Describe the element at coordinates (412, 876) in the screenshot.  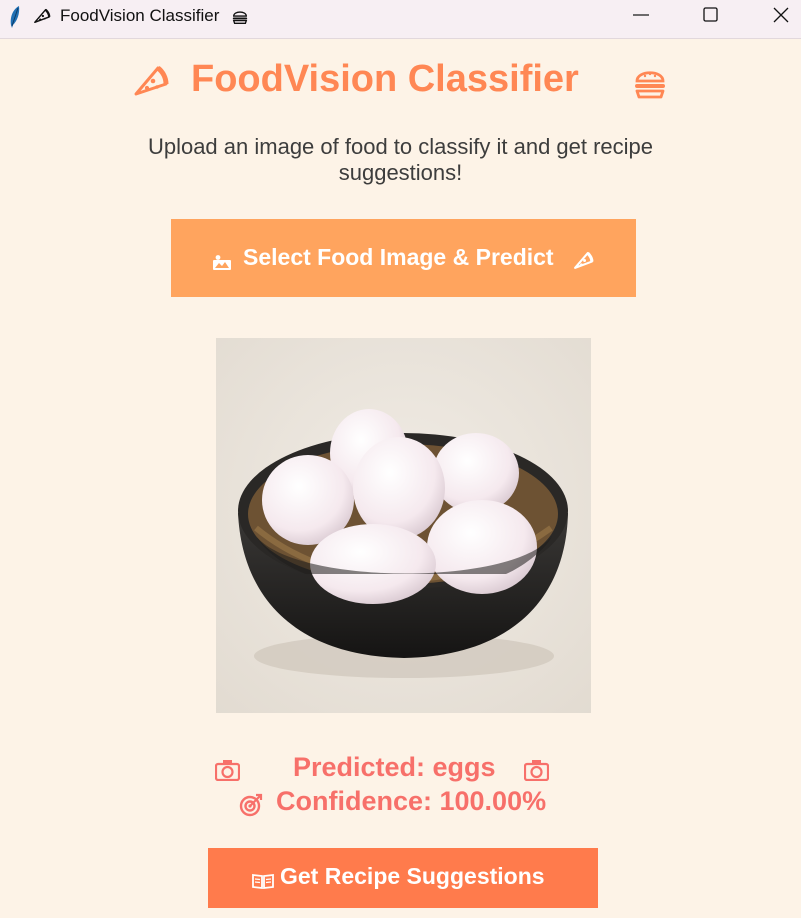
I see `recipe-button-label: Get Recipe Suggestions` at that location.